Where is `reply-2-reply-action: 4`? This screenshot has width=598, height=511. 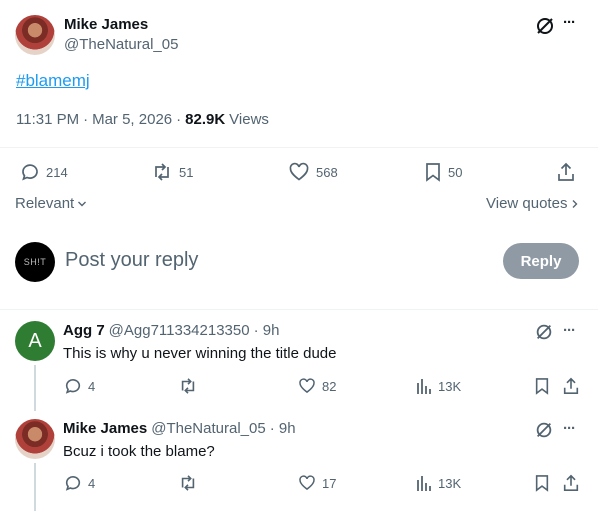 reply-2-reply-action: 4 is located at coordinates (79, 483).